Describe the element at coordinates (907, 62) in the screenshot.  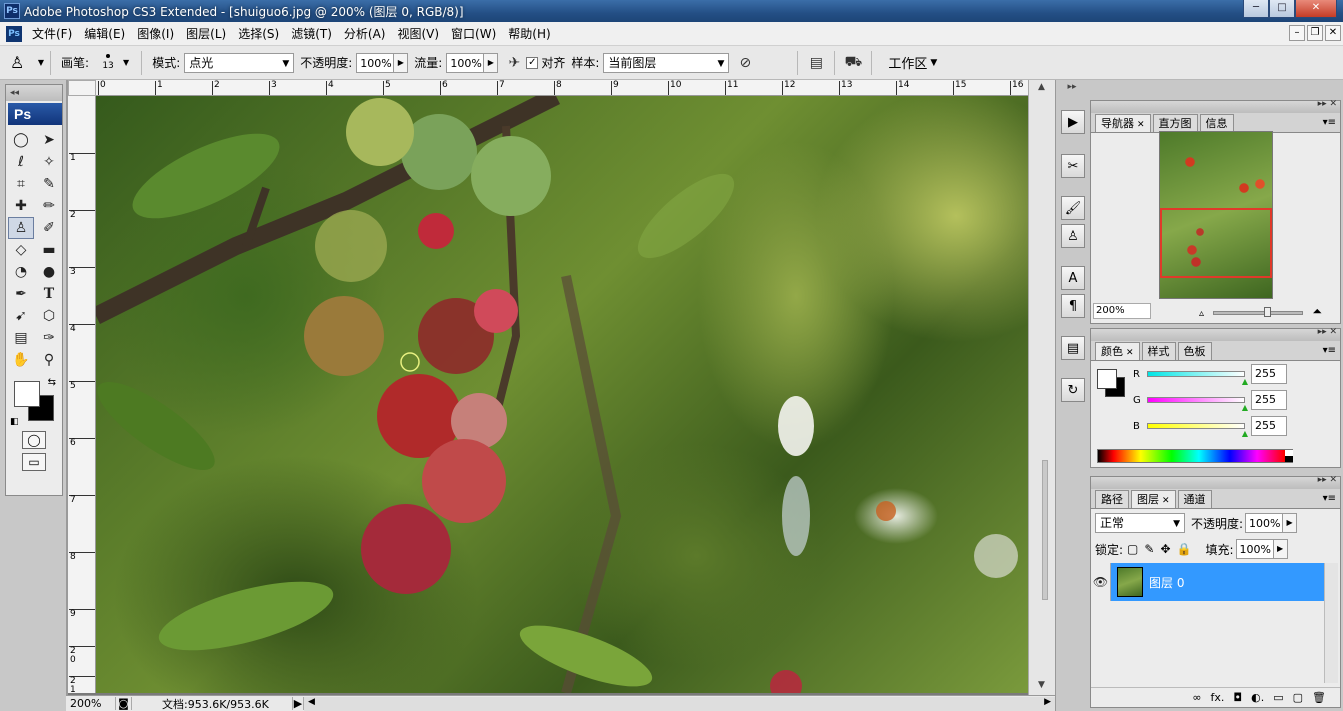
I see `workspace-menu: 工作区` at that location.